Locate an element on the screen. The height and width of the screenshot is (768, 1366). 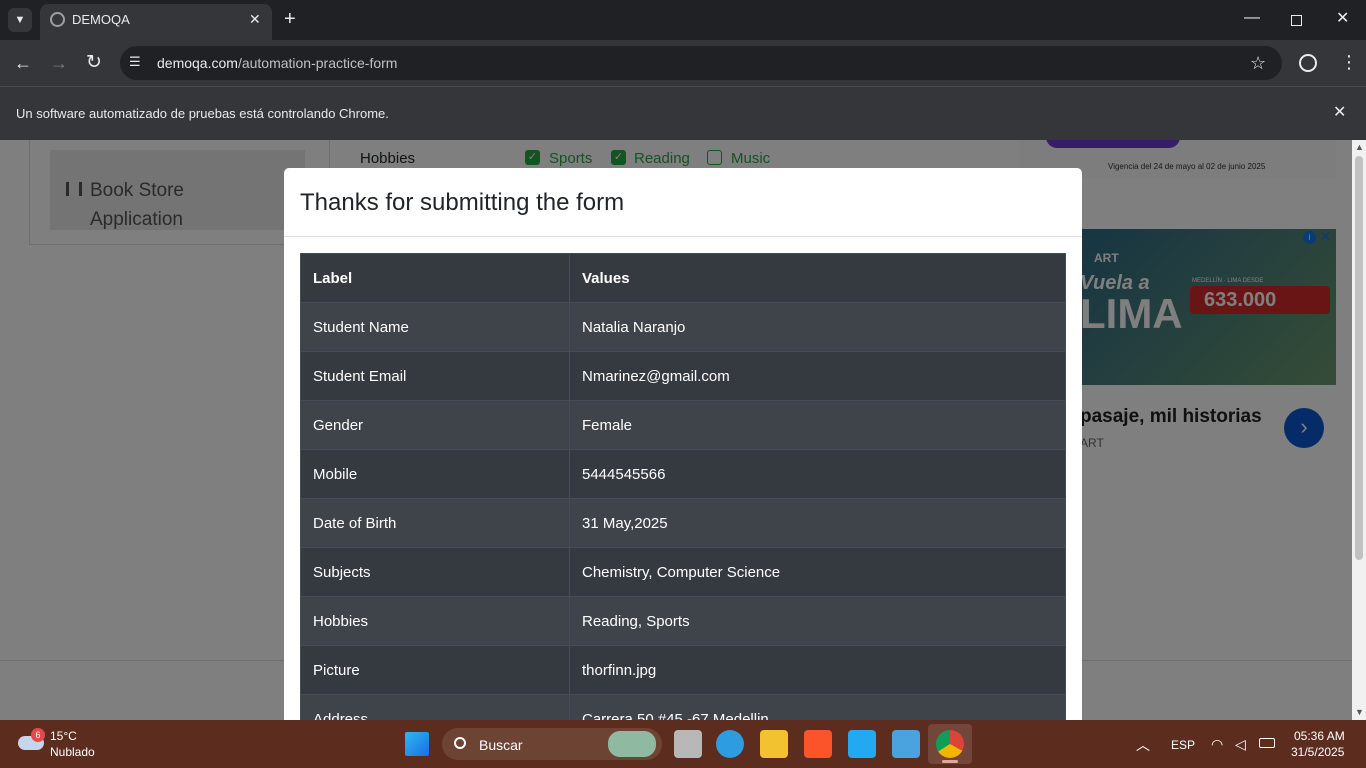
file-explorer-icon is located at coordinates (774, 744).